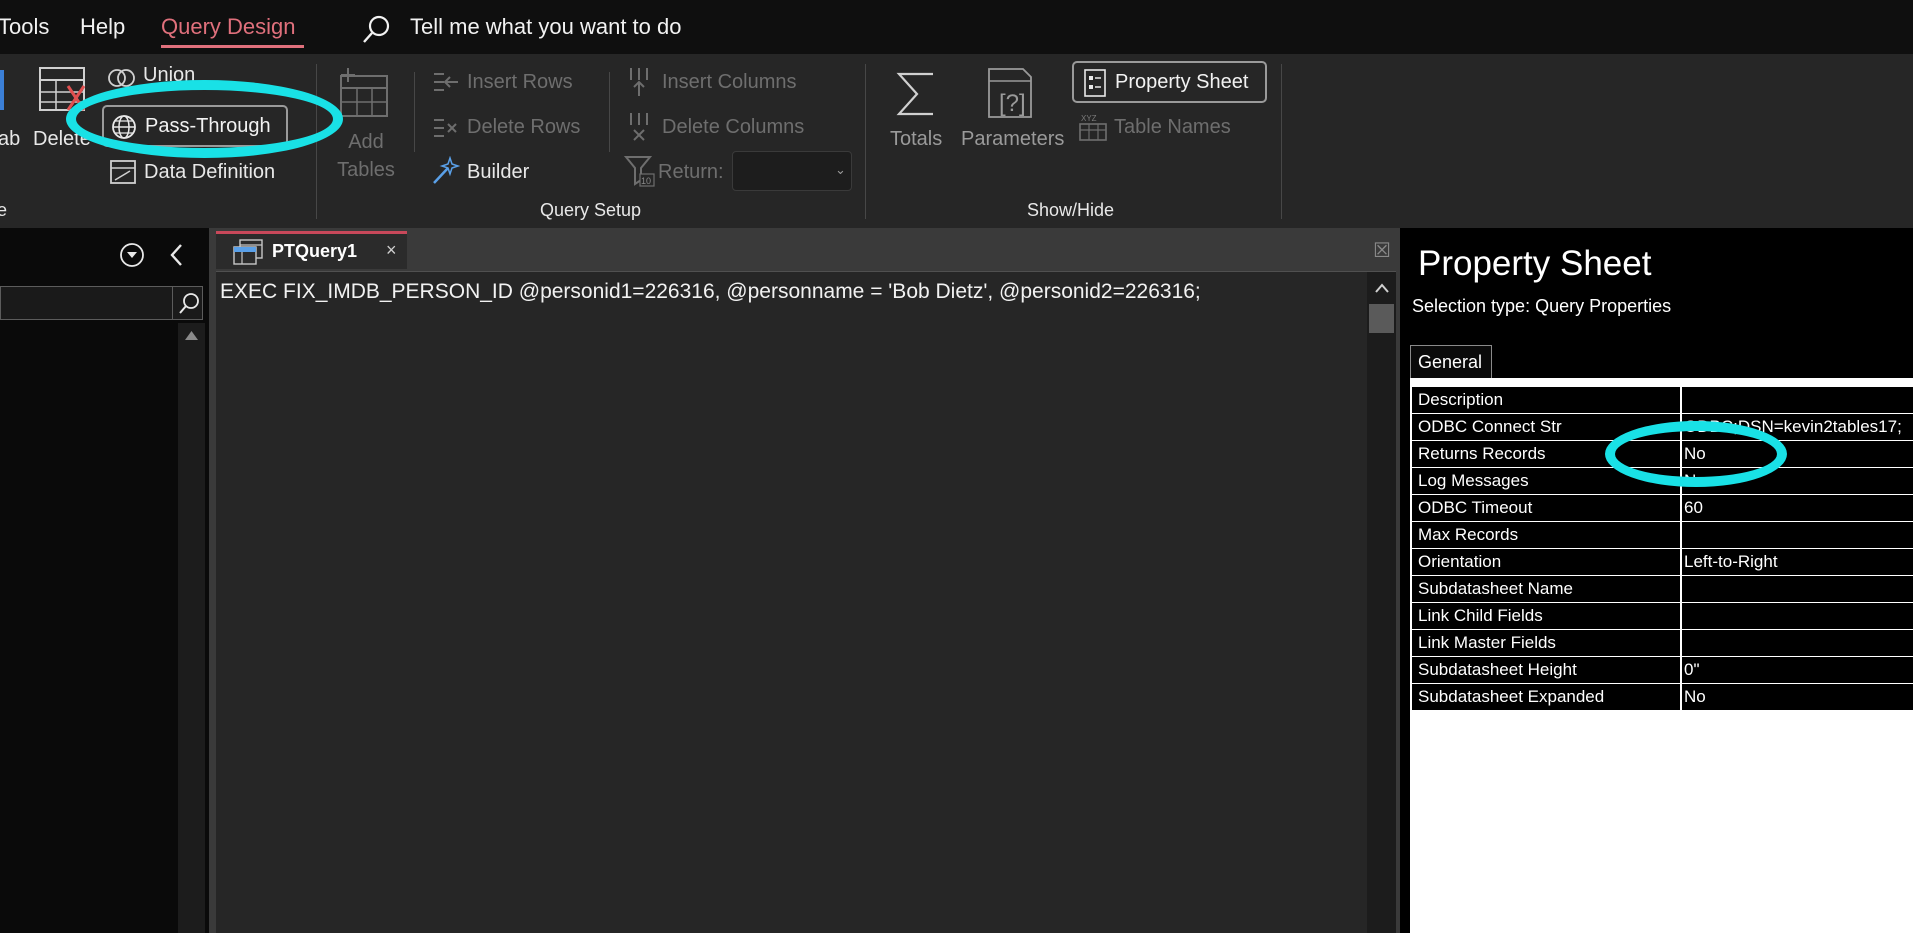 Image resolution: width=1913 pixels, height=933 pixels. I want to click on property-name: Subdatasheet Expanded, so click(1546, 697).